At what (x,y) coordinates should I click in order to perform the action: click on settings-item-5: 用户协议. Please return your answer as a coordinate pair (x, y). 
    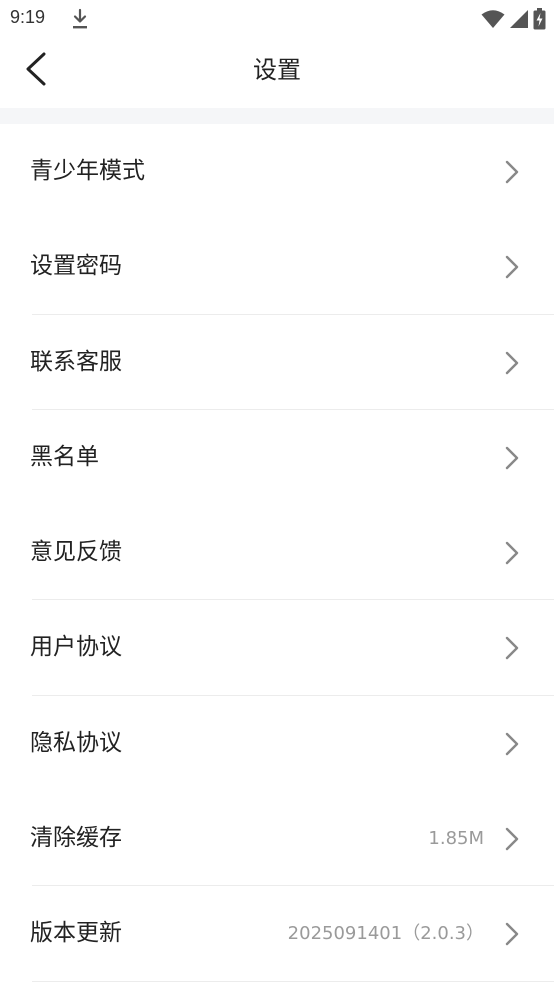
    Looking at the image, I should click on (277, 648).